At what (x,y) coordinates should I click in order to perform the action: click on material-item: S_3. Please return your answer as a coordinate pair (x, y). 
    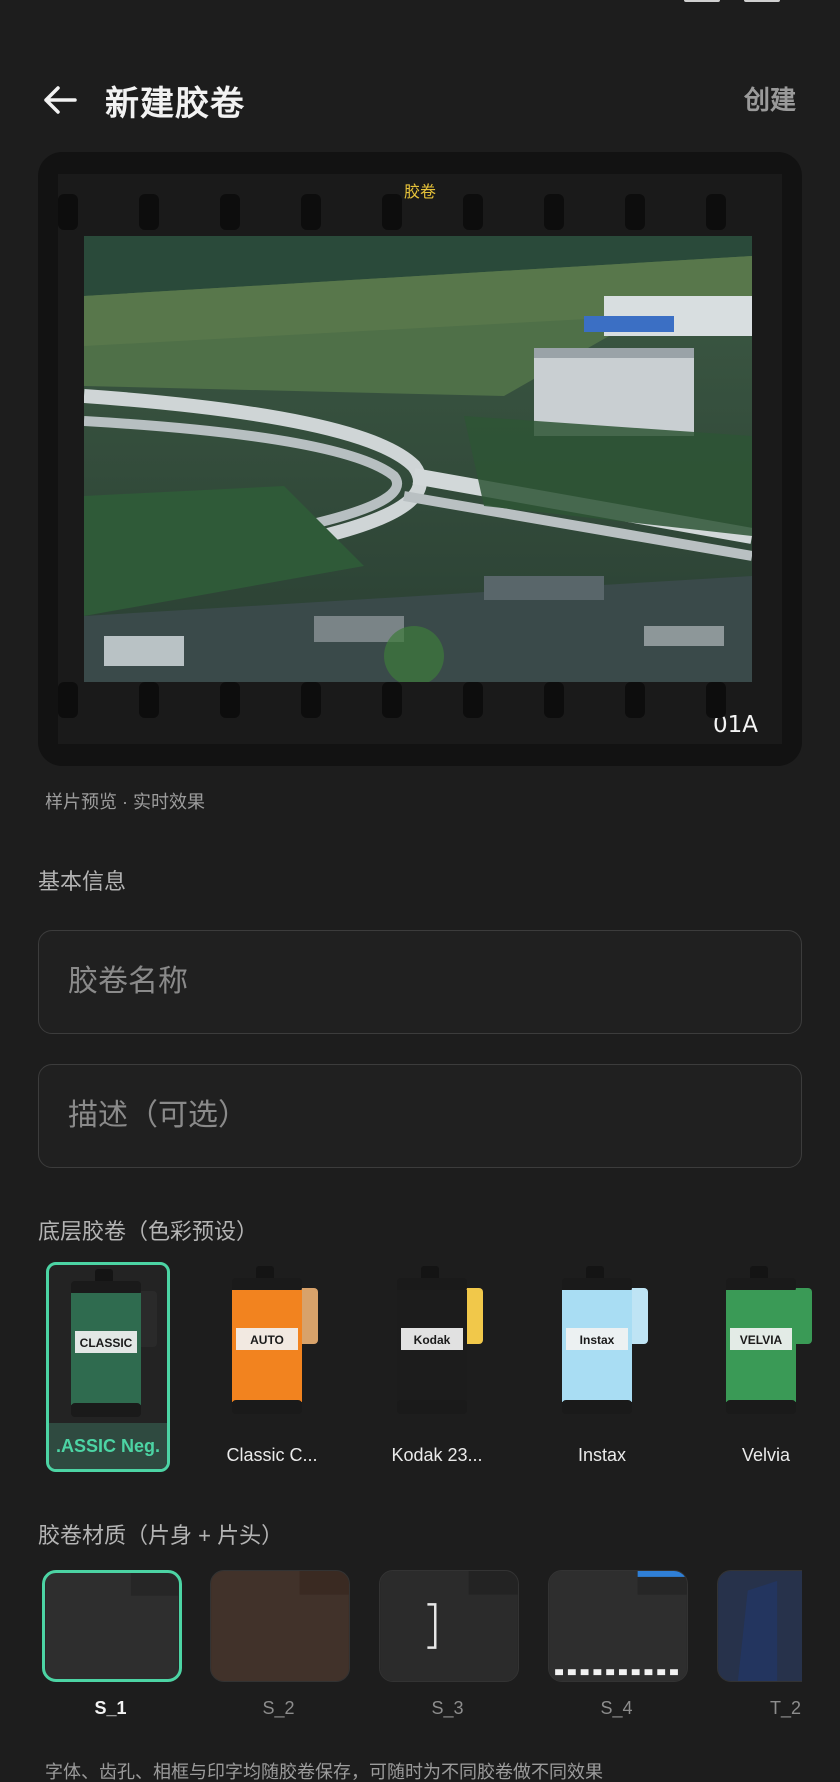
    Looking at the image, I should click on (447, 1645).